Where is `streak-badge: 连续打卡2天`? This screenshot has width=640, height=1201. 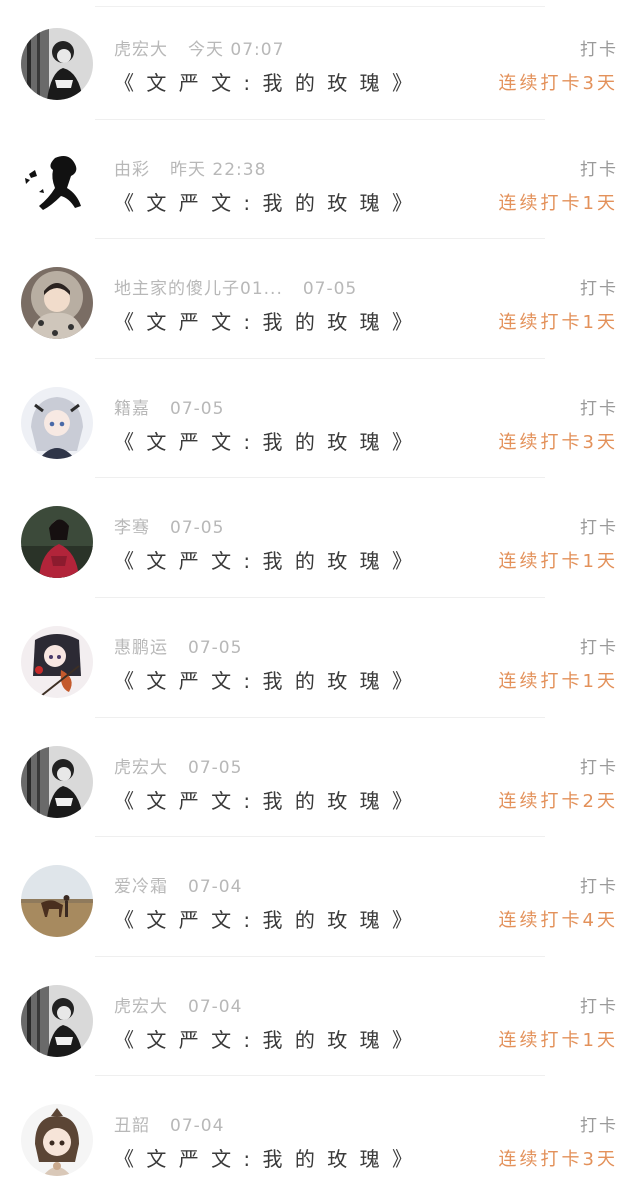 streak-badge: 连续打卡2天 is located at coordinates (558, 801).